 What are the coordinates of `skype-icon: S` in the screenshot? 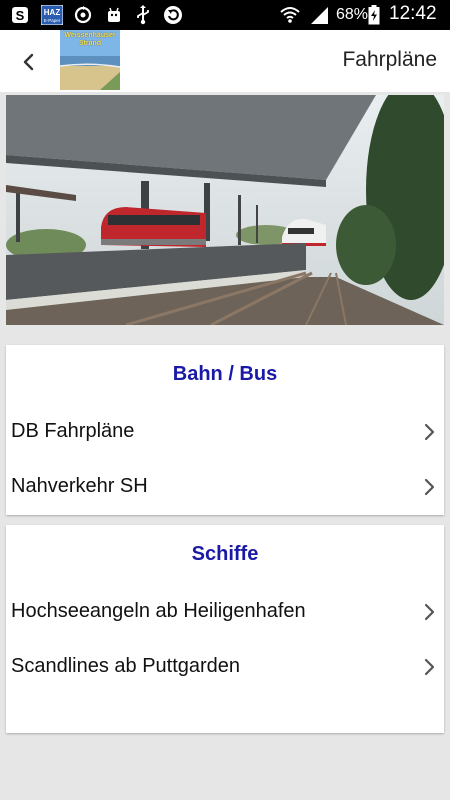 It's located at (20, 15).